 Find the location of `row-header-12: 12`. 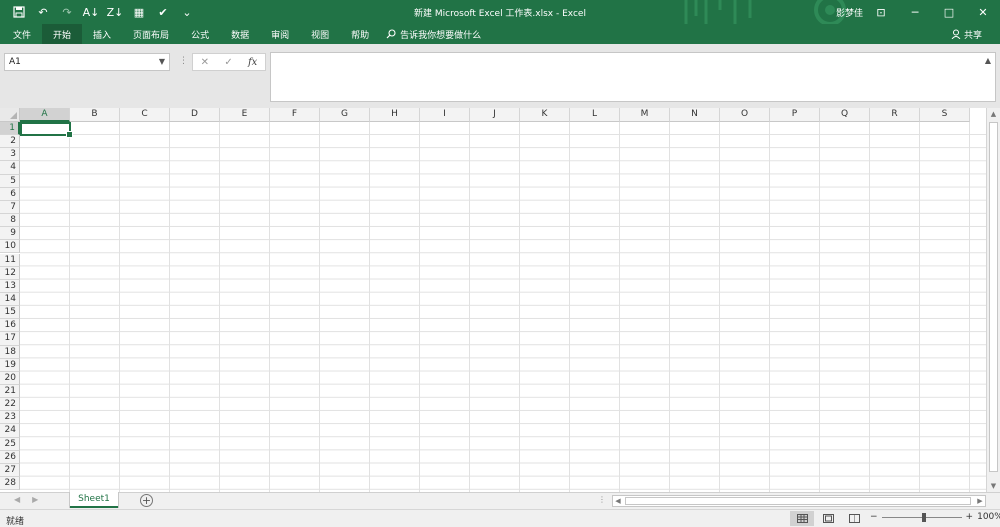

row-header-12: 12 is located at coordinates (10, 273).